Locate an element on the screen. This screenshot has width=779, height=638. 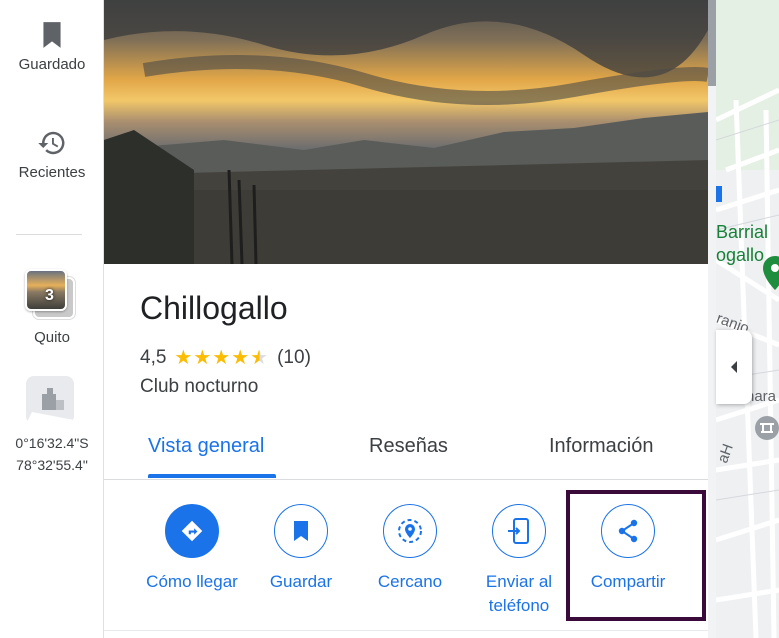
recents-button: Recientes is located at coordinates (52, 154).